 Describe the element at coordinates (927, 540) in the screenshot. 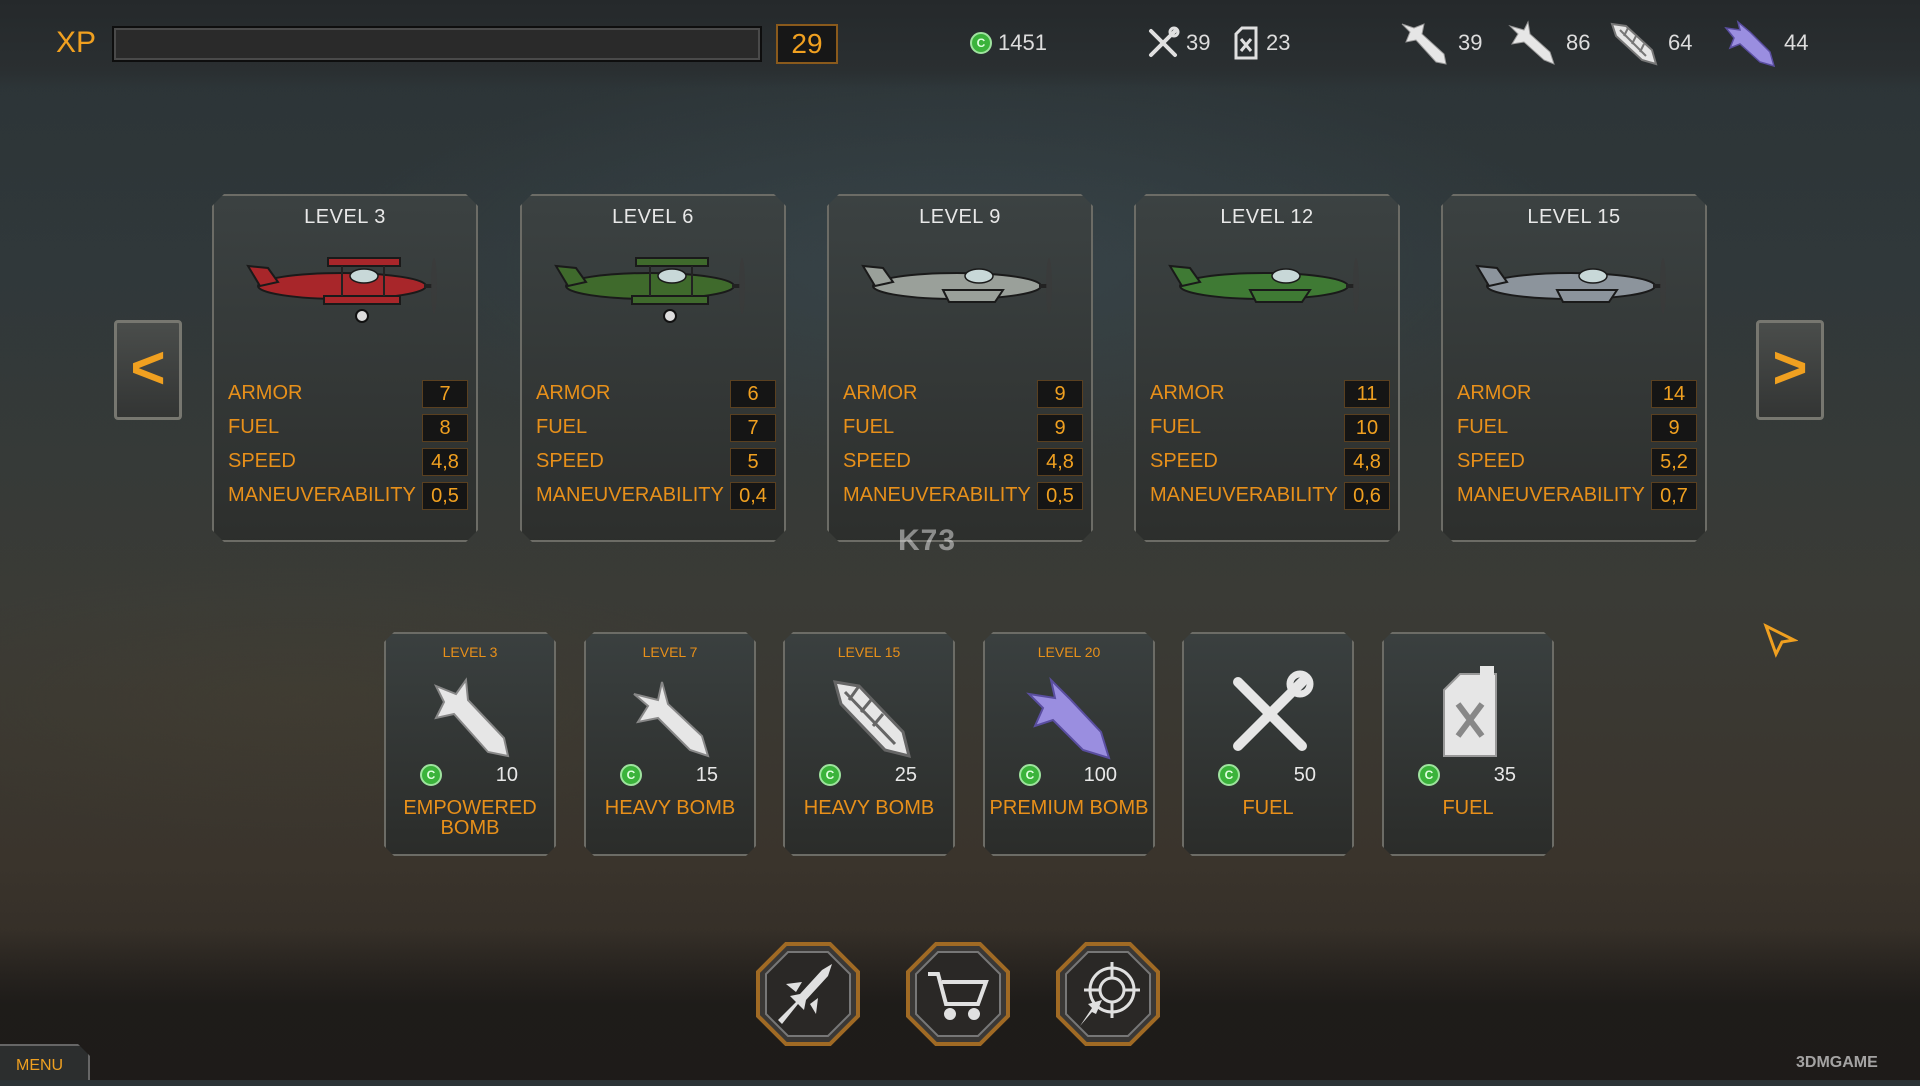

I see `watermark-center: K73` at that location.